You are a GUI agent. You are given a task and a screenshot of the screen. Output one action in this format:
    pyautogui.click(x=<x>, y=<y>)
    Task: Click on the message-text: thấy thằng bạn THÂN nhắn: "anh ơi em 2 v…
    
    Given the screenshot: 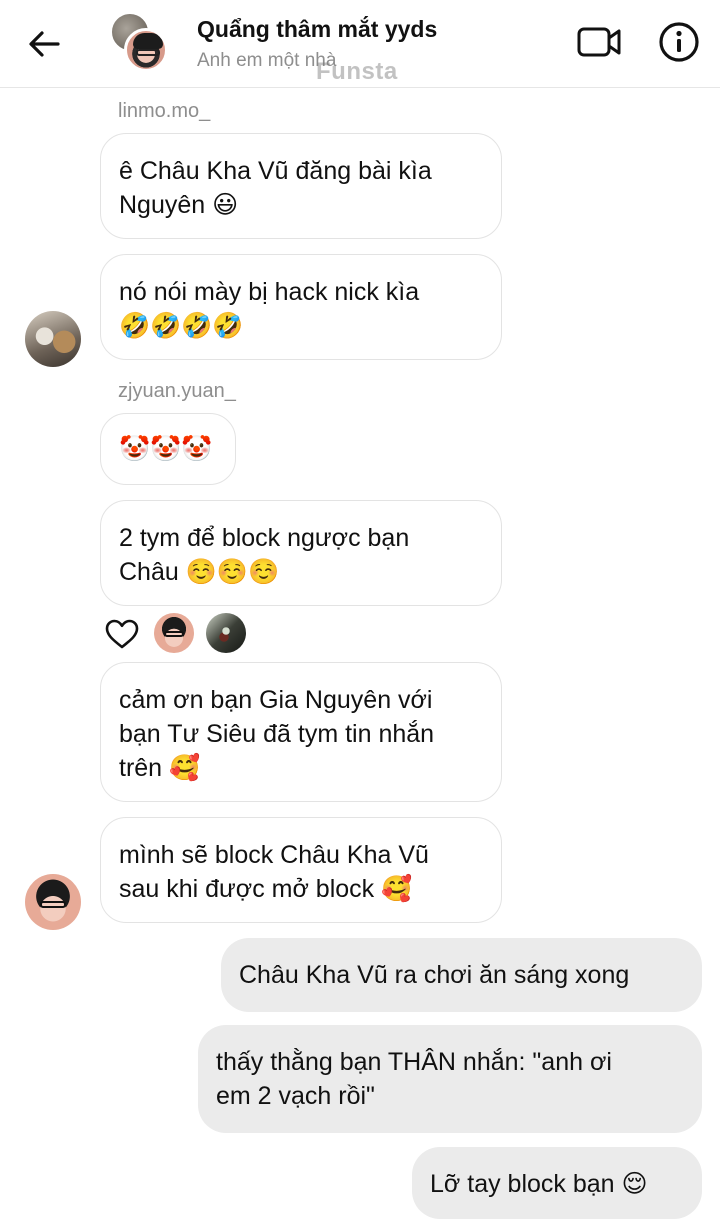 What is the action you would take?
    pyautogui.click(x=414, y=1079)
    